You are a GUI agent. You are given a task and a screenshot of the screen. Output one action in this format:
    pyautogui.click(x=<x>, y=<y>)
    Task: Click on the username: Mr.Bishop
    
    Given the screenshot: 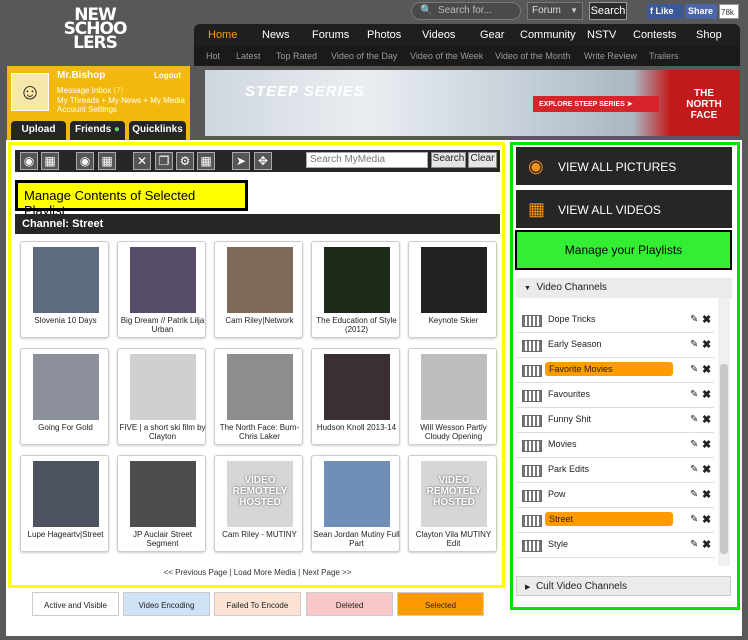 What is the action you would take?
    pyautogui.click(x=81, y=75)
    